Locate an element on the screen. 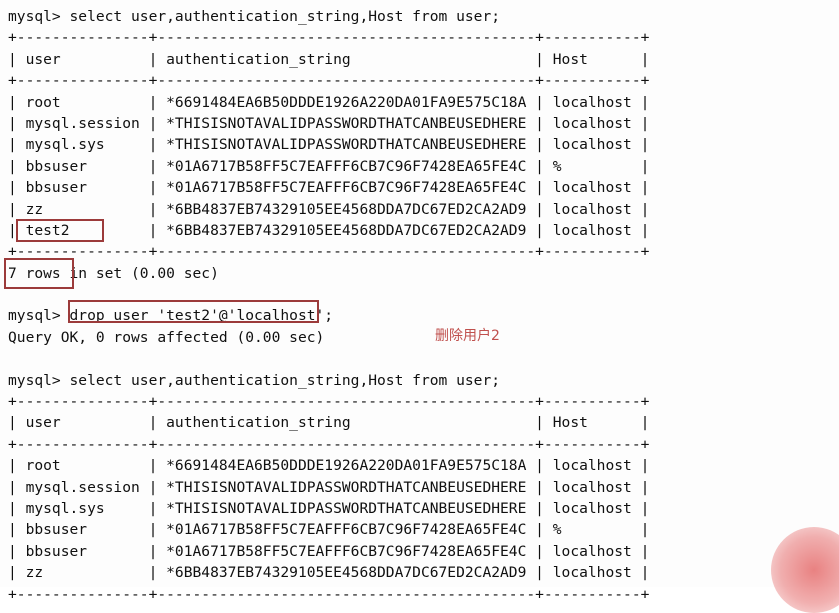 The height and width of the screenshot is (613, 839). annotation-note-delete-user: 删除用户2 is located at coordinates (467, 336).